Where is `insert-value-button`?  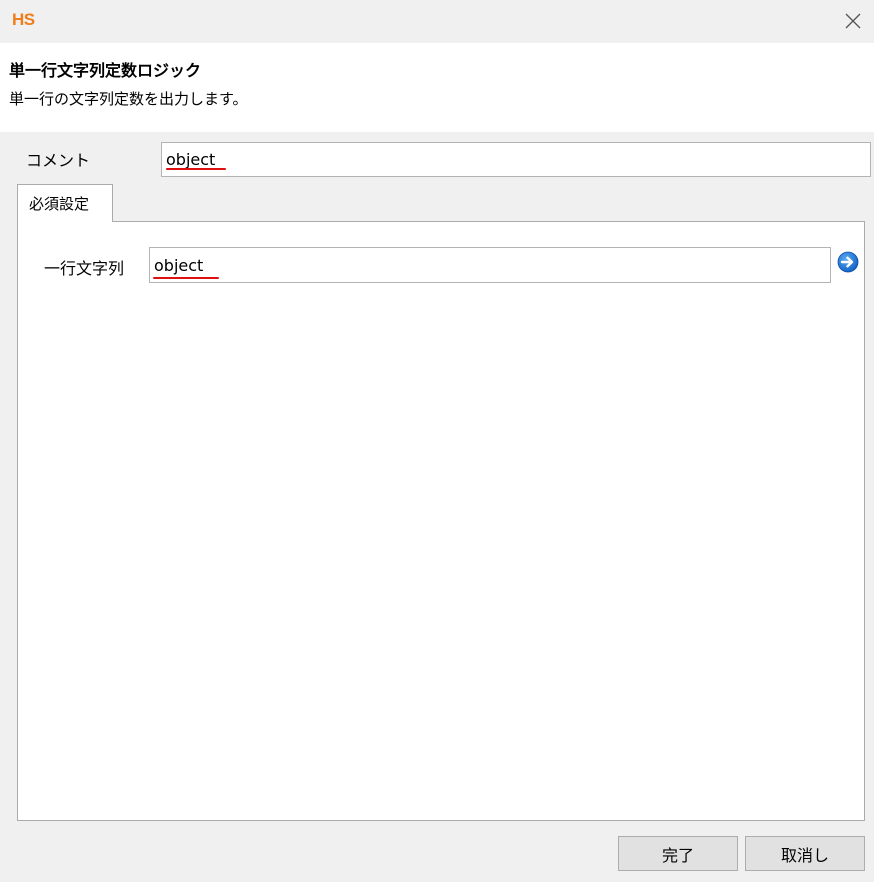
insert-value-button is located at coordinates (848, 262).